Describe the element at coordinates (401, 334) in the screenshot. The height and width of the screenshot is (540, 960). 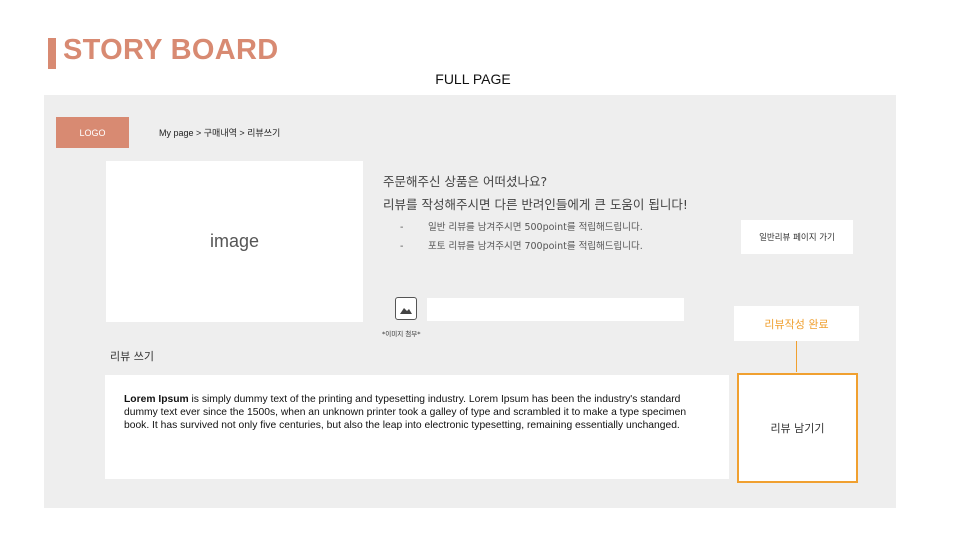
I see `image-attach-label: *이미지 첨부*` at that location.